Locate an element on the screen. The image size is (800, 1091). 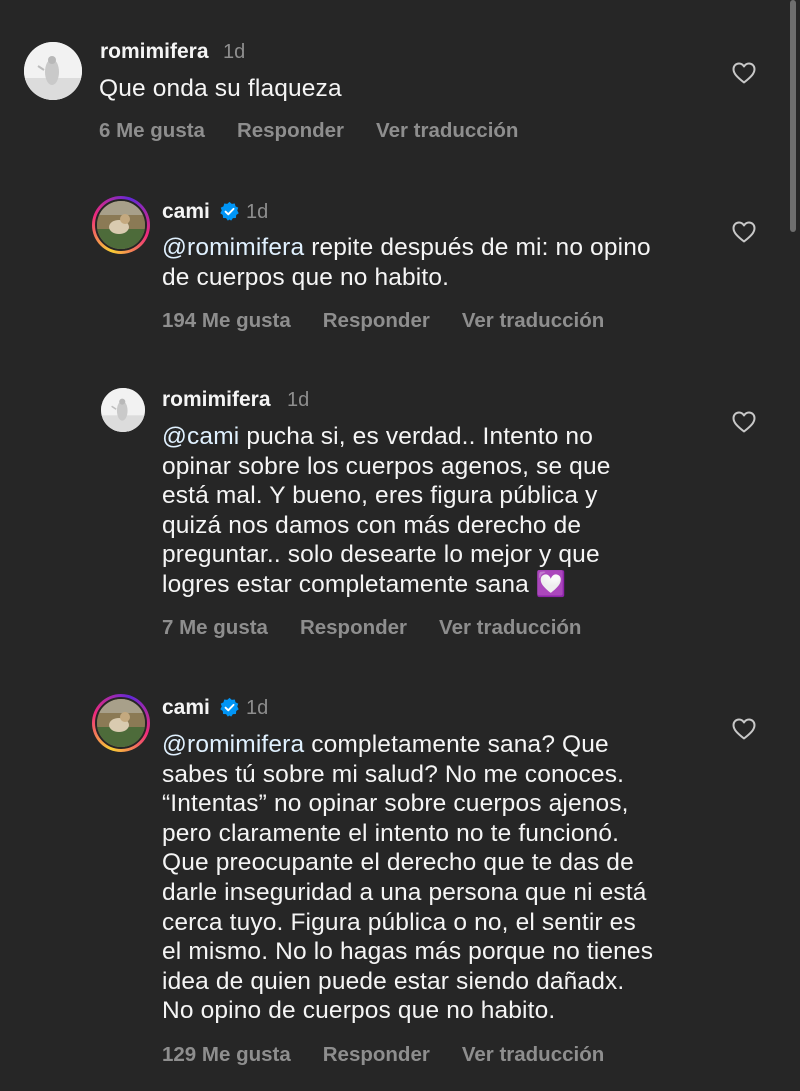
mention-link: @cami is located at coordinates (200, 436).